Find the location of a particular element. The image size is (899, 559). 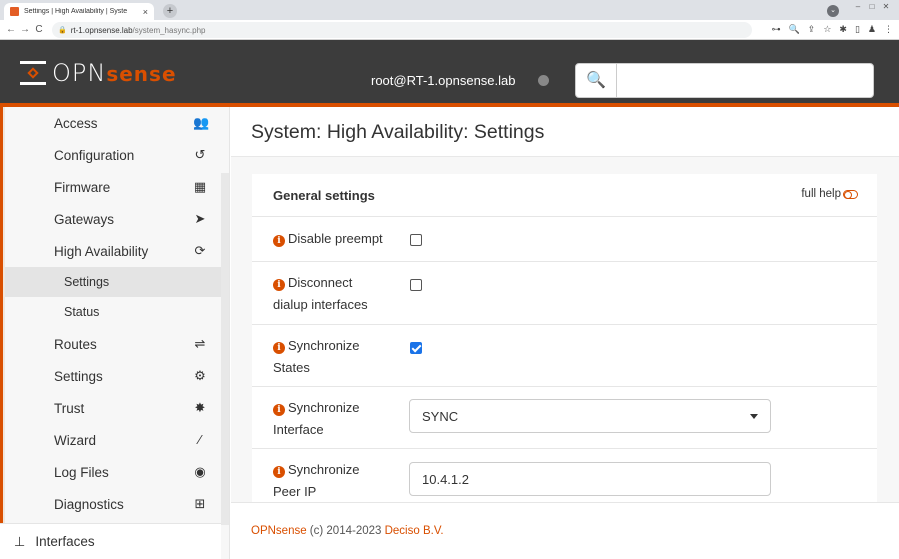

sidebar-item-access: Access 👥 is located at coordinates (113, 123).